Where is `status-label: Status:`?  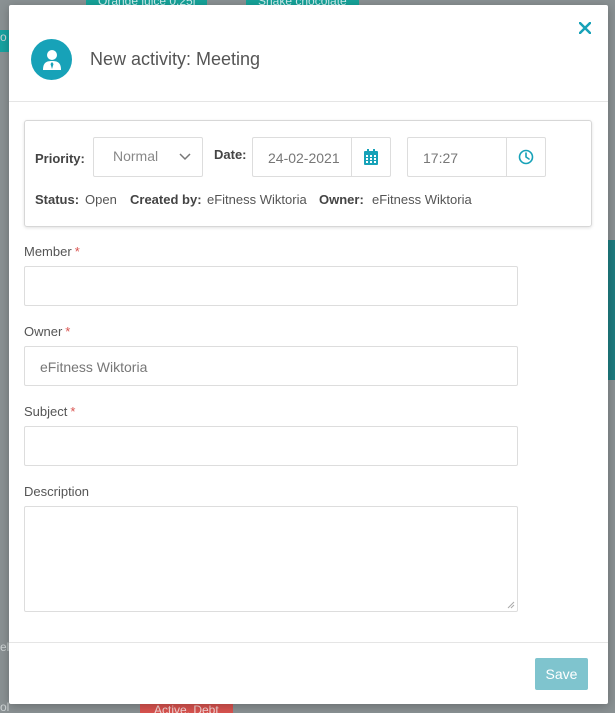
status-label: Status: is located at coordinates (57, 199).